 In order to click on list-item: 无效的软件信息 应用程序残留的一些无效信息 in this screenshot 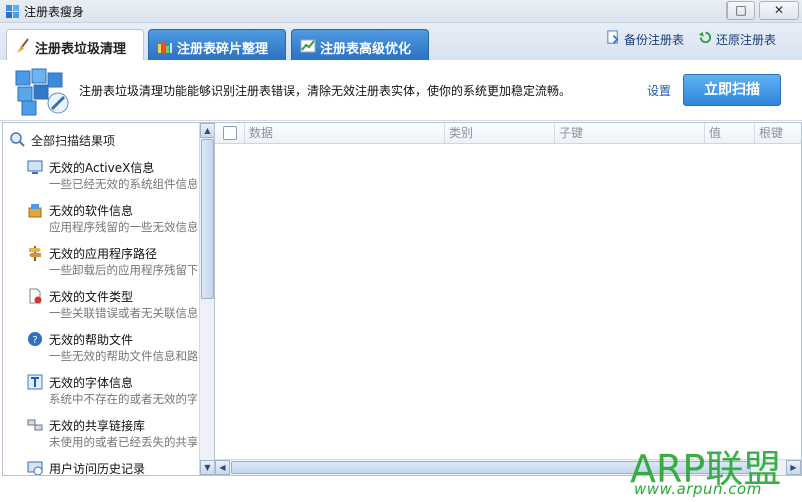, I will do `click(112, 220)`.